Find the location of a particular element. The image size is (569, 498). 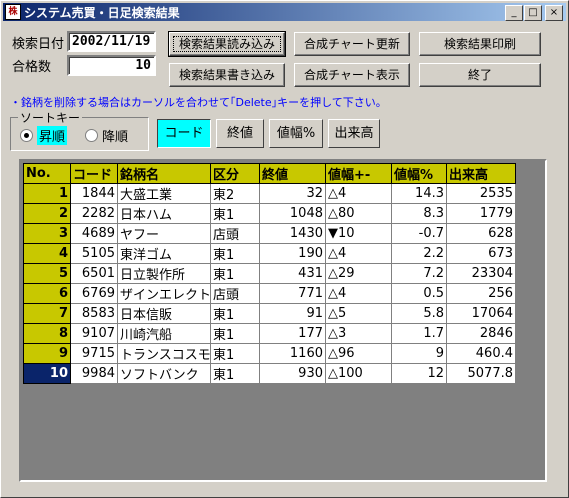

cell-no: 3 is located at coordinates (47, 233).